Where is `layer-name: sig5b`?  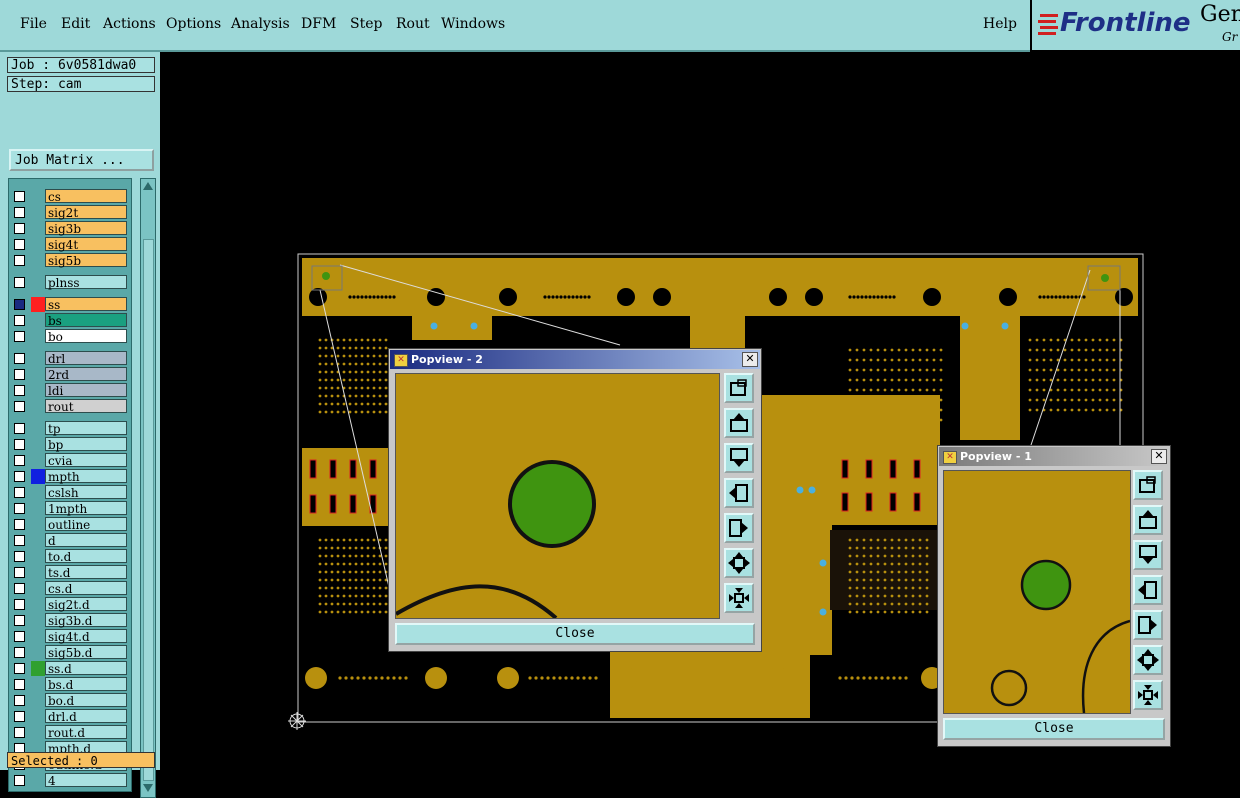 layer-name: sig5b is located at coordinates (86, 260).